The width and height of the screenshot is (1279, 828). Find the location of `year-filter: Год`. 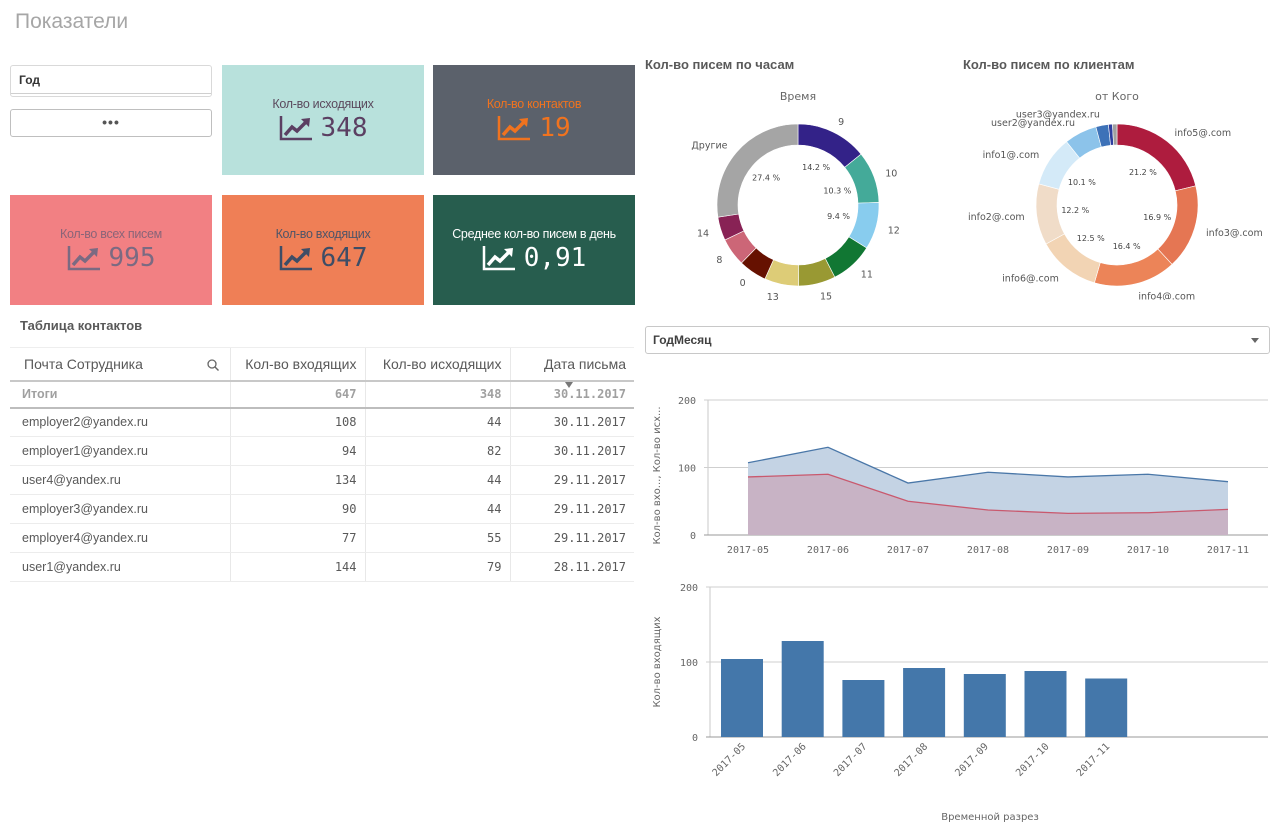

year-filter: Год is located at coordinates (111, 81).